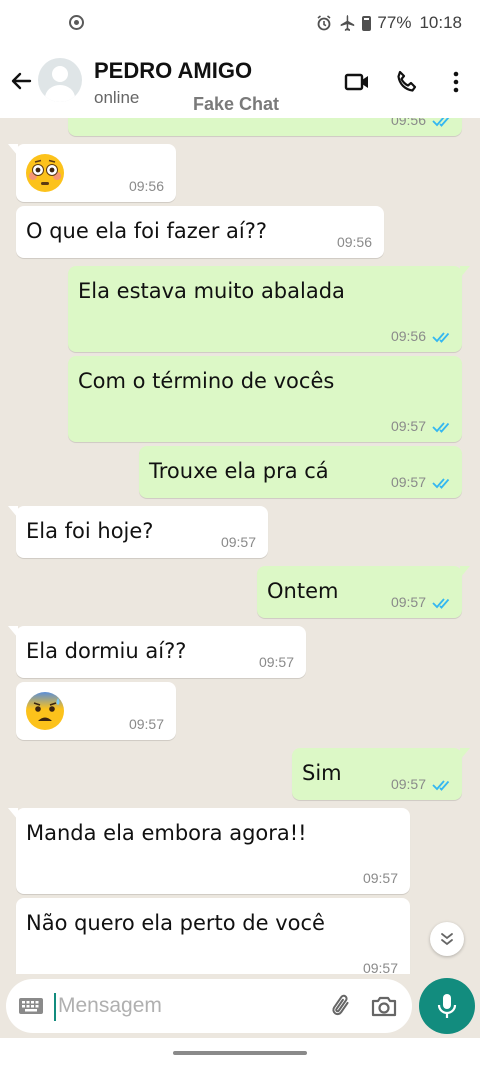  What do you see at coordinates (209, 851) in the screenshot?
I see `message-bubble-incoming: Manda ela embora agora!! 09:57` at bounding box center [209, 851].